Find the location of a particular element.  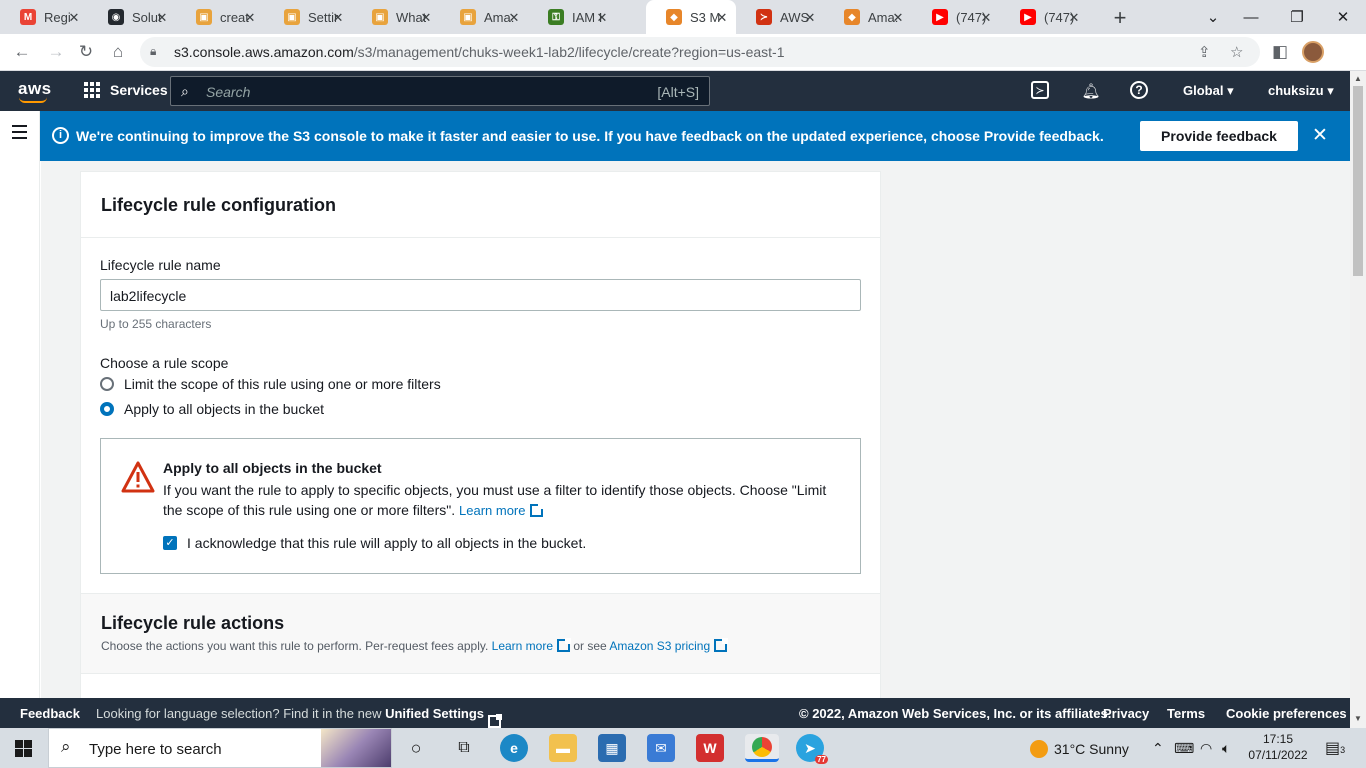

page-scrollbar: ▲ ▼ is located at coordinates (1358, 399).